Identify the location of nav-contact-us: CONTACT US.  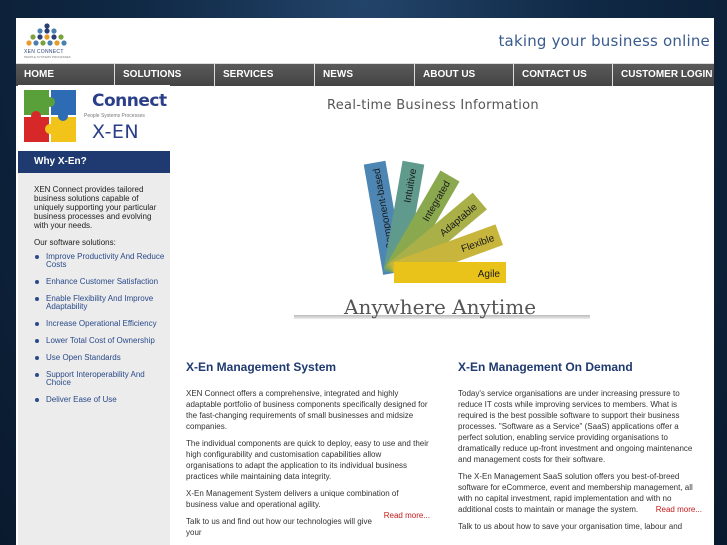
(563, 75).